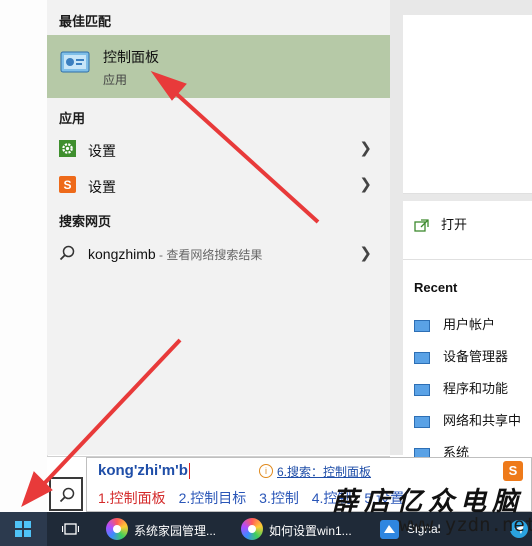 This screenshot has width=532, height=546. I want to click on annotation-arrowhead, so click(37, 489).